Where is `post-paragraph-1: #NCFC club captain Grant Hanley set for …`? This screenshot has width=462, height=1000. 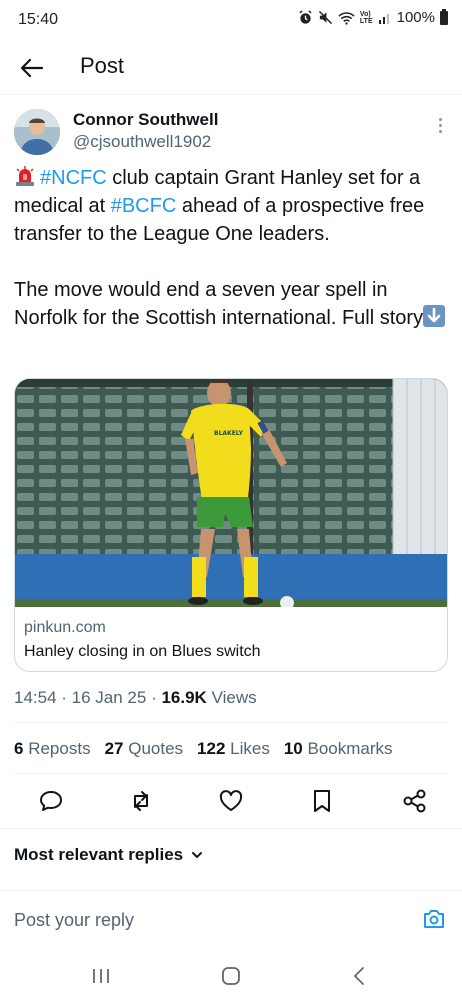 post-paragraph-1: #NCFC club captain Grant Hanley set for … is located at coordinates (232, 206).